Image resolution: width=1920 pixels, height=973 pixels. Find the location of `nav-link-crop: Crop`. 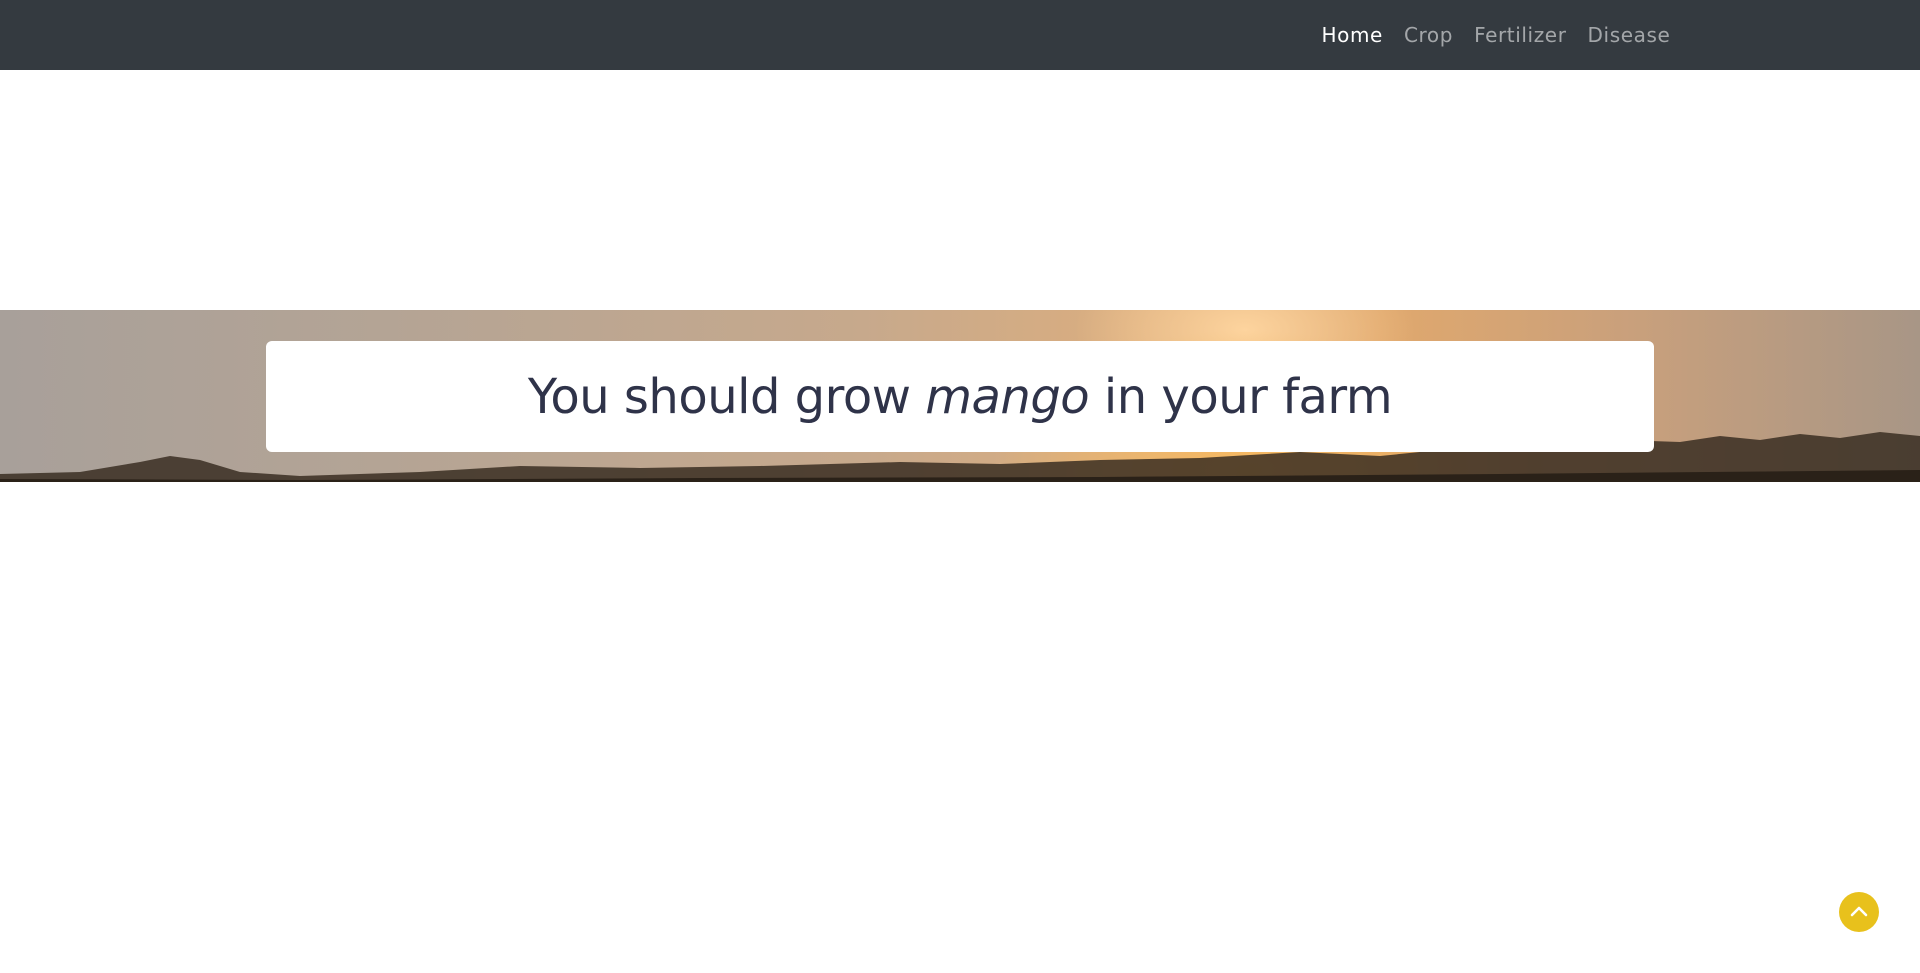

nav-link-crop: Crop is located at coordinates (1428, 35).